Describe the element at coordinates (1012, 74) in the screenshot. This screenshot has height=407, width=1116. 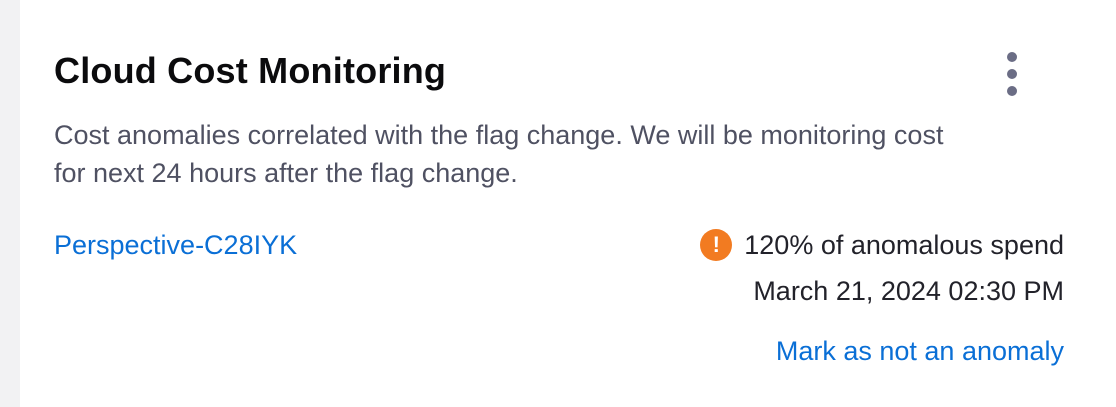
I see `more-options-icon` at that location.